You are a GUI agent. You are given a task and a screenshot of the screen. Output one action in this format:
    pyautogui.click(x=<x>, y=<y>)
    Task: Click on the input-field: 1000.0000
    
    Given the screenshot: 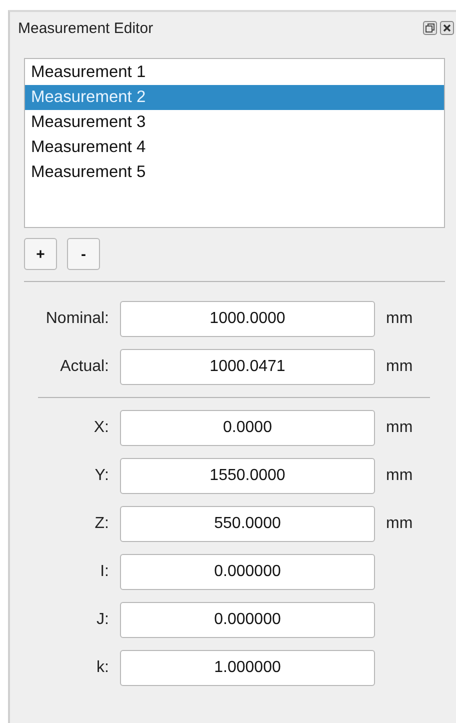 What is the action you would take?
    pyautogui.click(x=247, y=319)
    